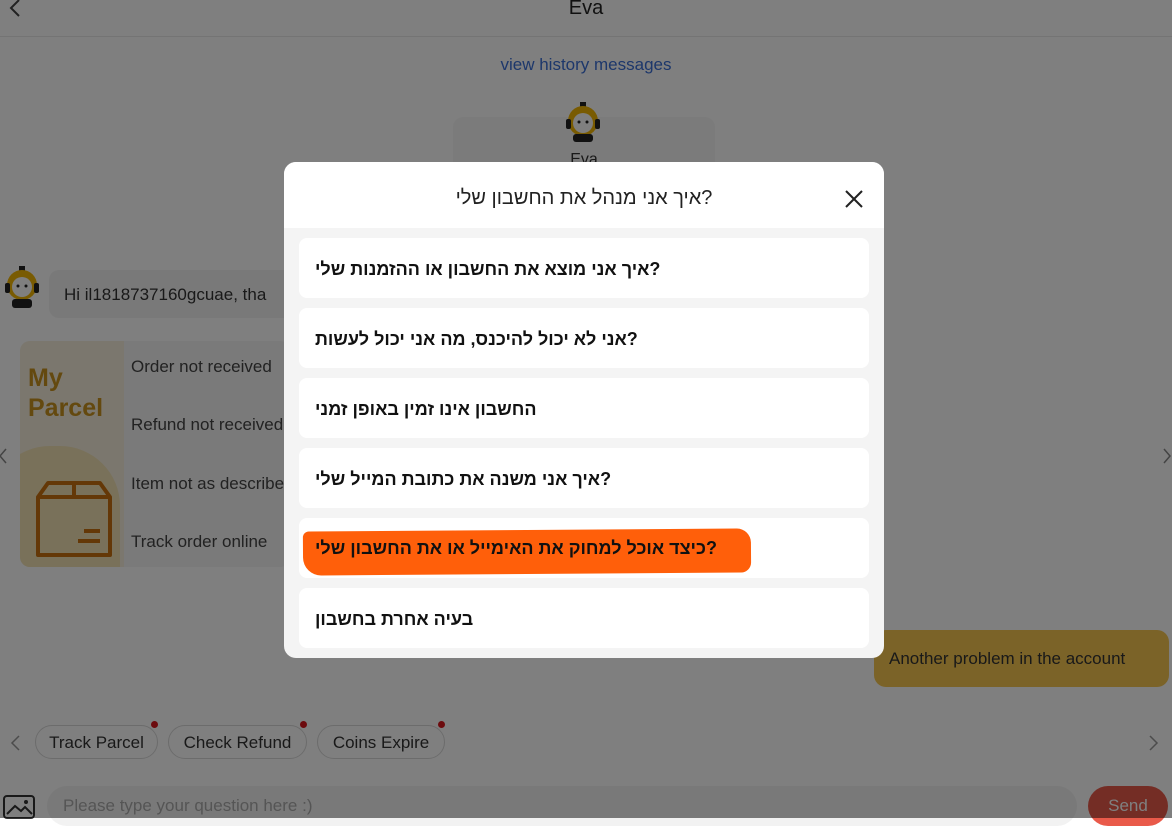 Image resolution: width=1172 pixels, height=826 pixels. What do you see at coordinates (463, 479) in the screenshot?
I see `option-label: ?איך אני משנה את כתובת המייל שלי` at bounding box center [463, 479].